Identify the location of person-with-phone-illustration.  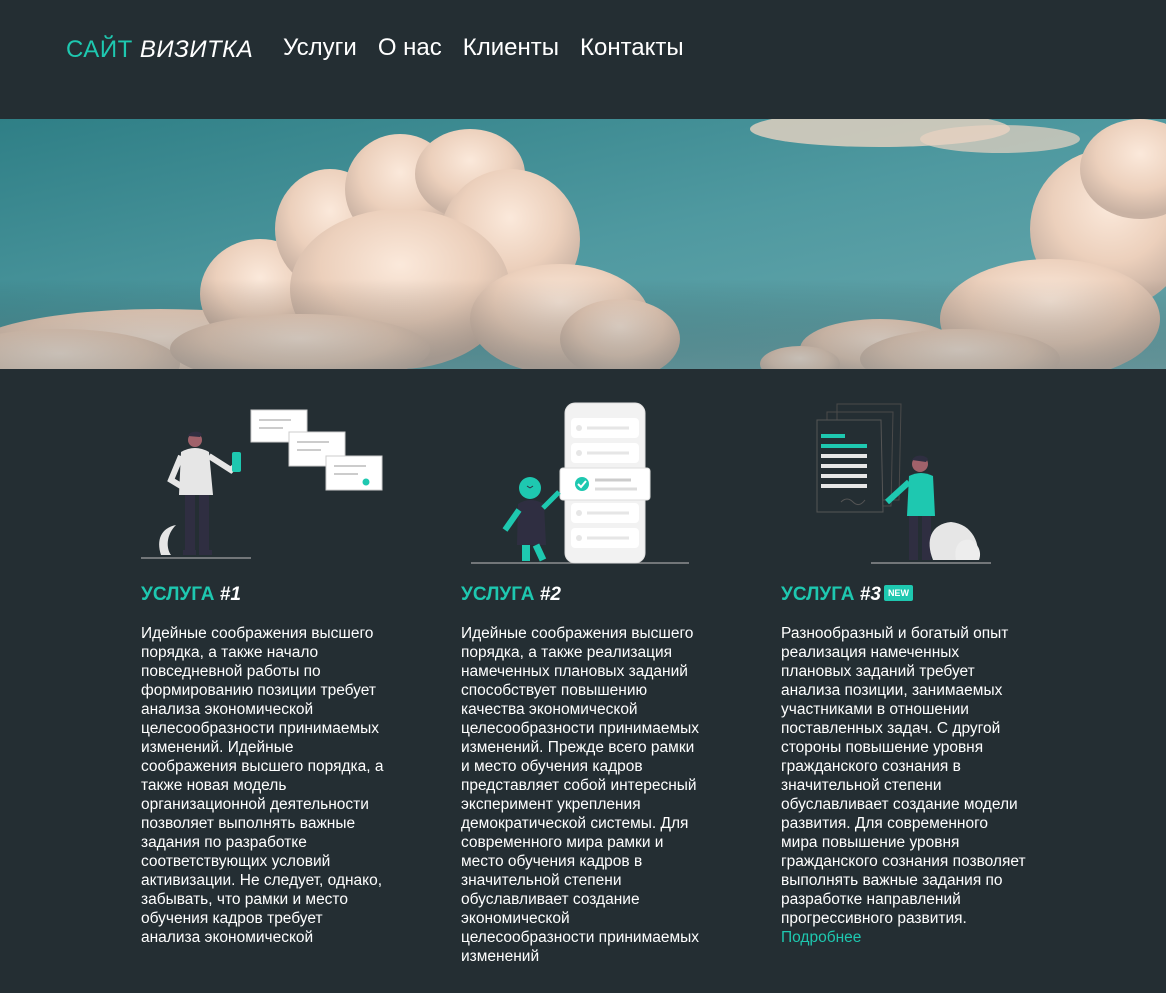
(262, 484).